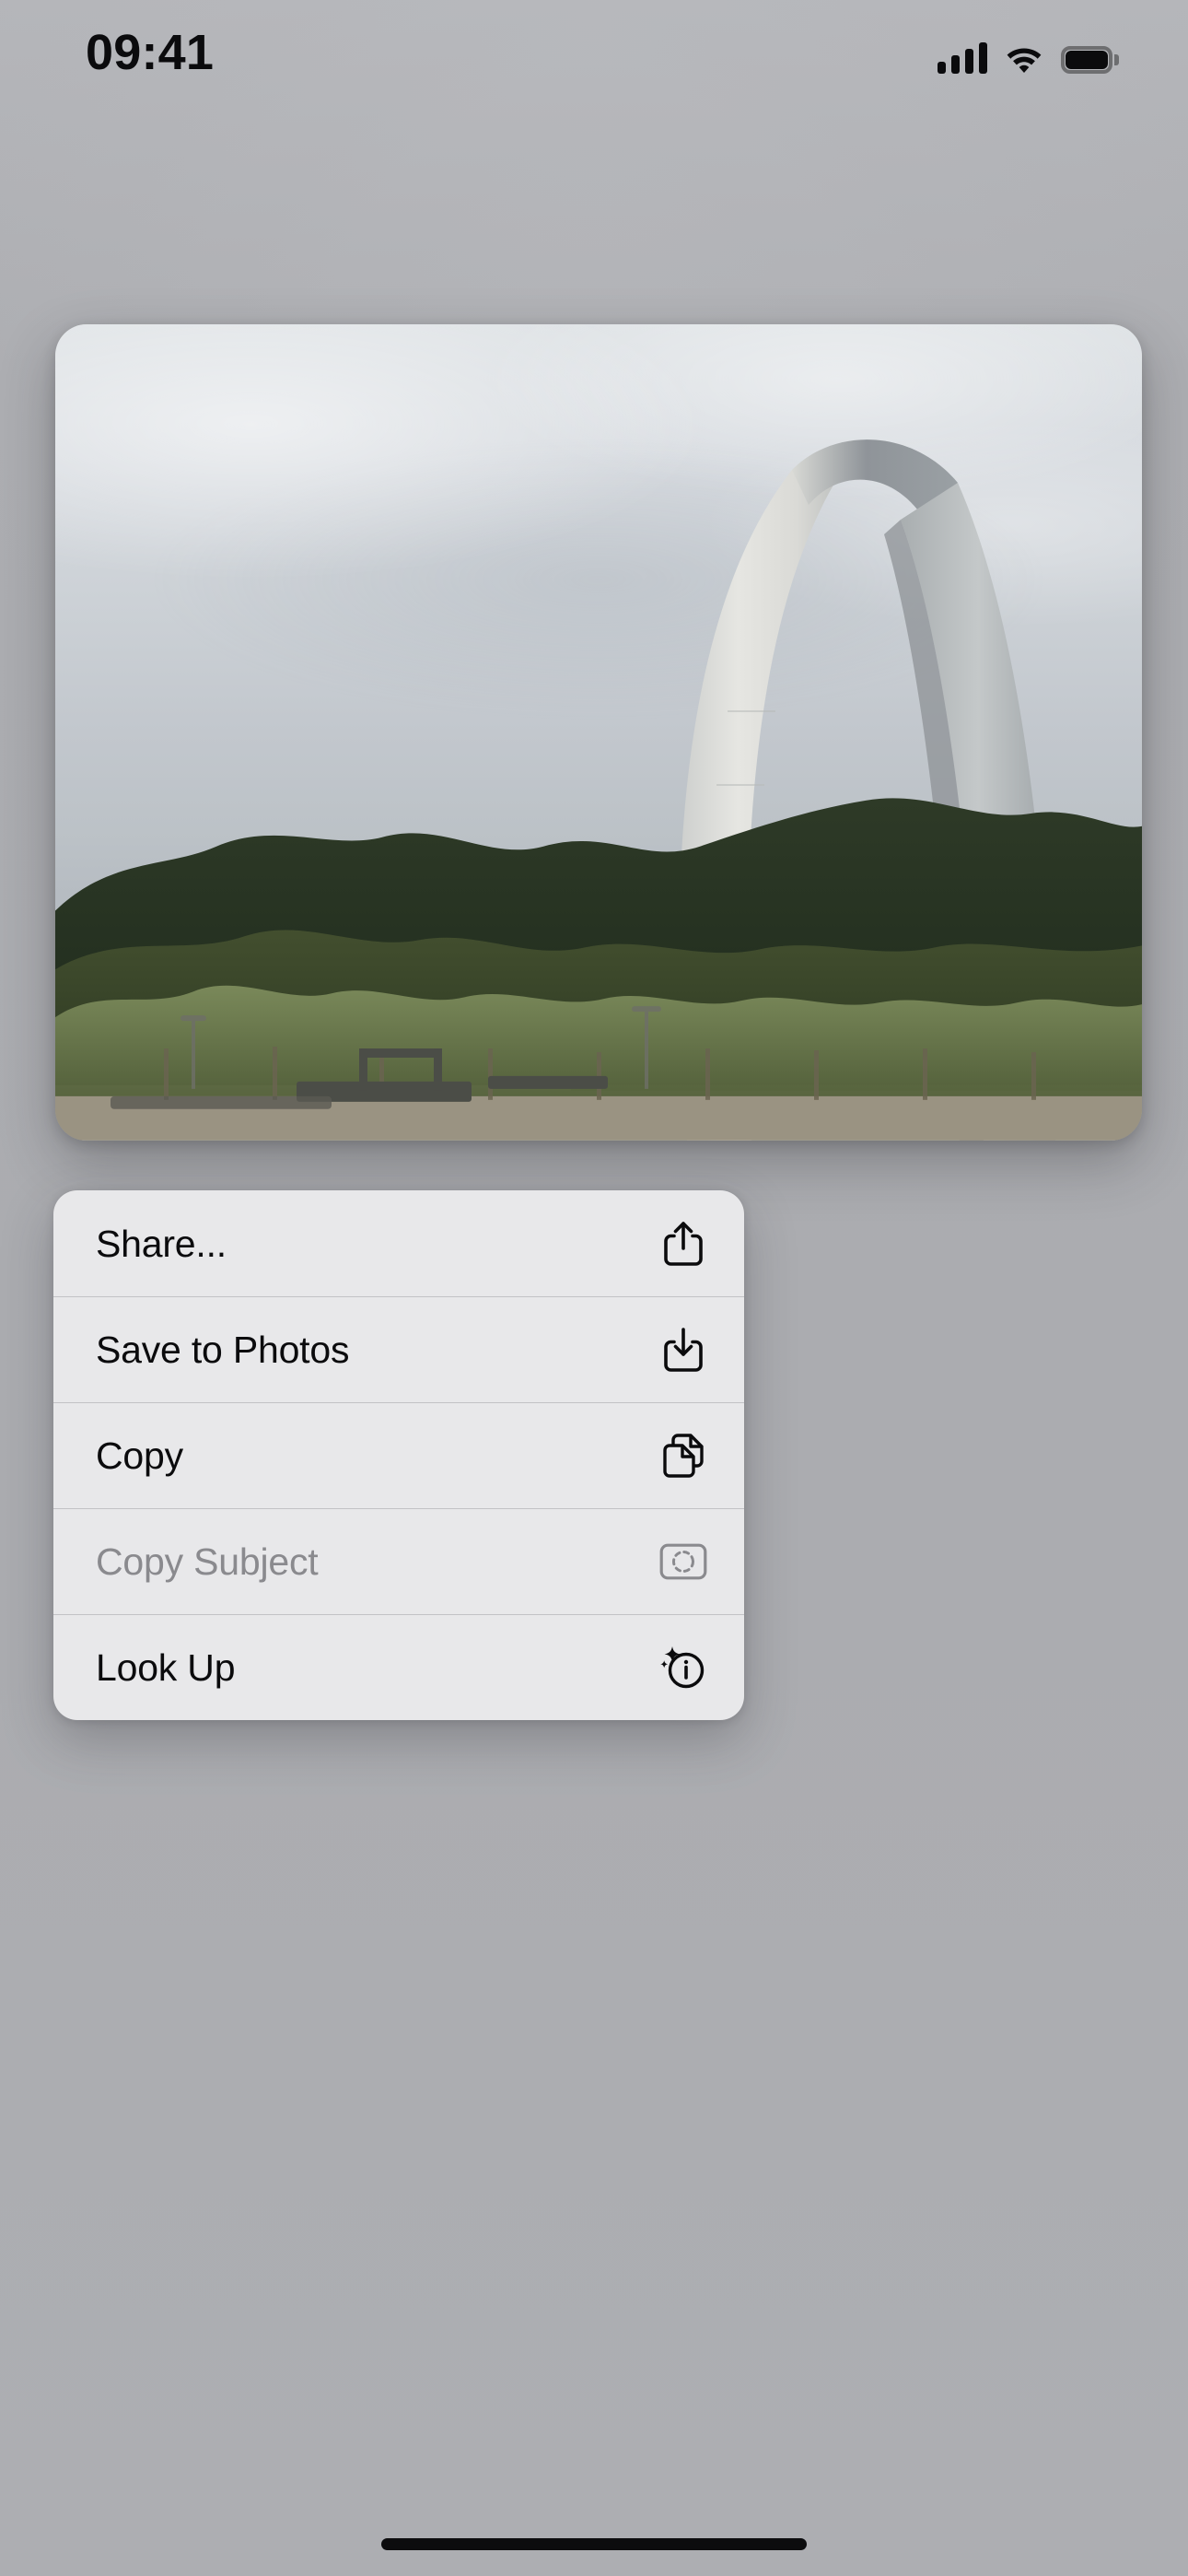 This screenshot has width=1188, height=2576. Describe the element at coordinates (398, 1349) in the screenshot. I see `menu-item-save-to-photos: Save to Photos` at that location.